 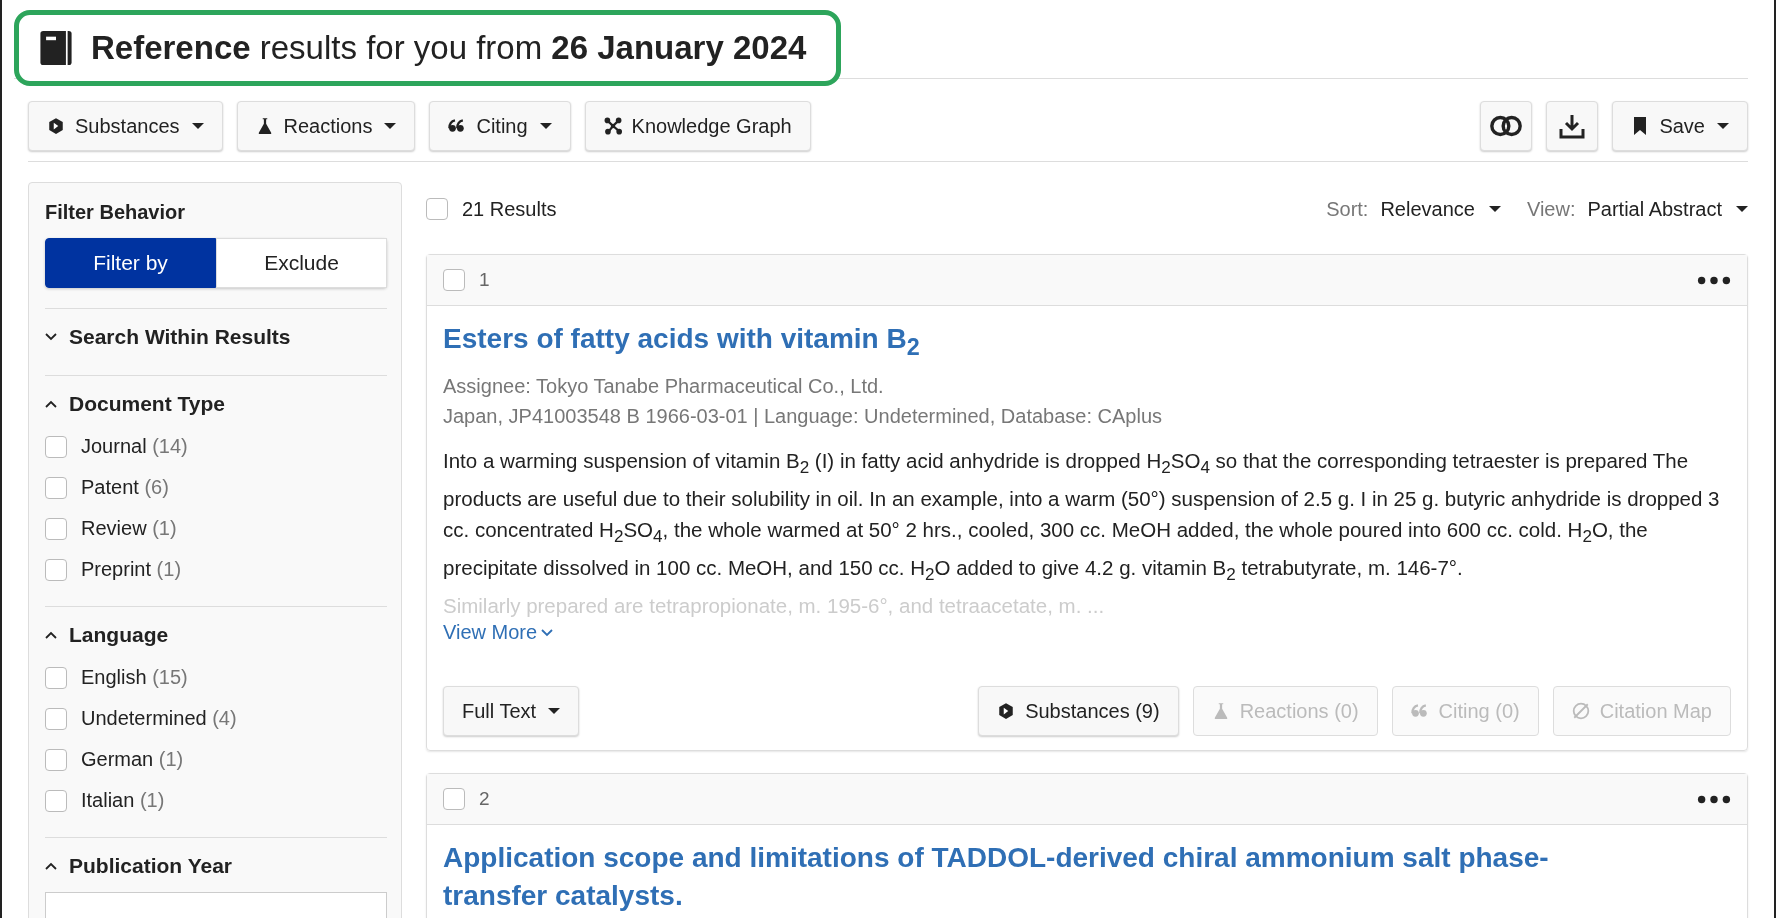 I want to click on abstract-text: Into a warming suspension of vitamin B$_{2}$ (I) in fatty acid anhydride is dropped H$_{2}$SO$_{4}$ so that the corresponding tetraester is prepared The products are useful due to their solubility in oil. In an example, into a warm (50°) suspension of 2.5 g. I in 25 g. butyric anhydride is dropped 3 cc. concentrated H$_{2}$SO$_{4}$, the whole warmed at 50° 2 hrs., cooled, 300 cc. MeOH added, the whole poured into 600 cc. cold. H$_{2}$O, the precipitate dissolved in 100 cc. MeOH, and 150 cc. H$_{2}$O added to give 4.2 g. vitamin B$_{2}$ tetrabutyrate, m. 146-7°., so click(x=1082, y=517).